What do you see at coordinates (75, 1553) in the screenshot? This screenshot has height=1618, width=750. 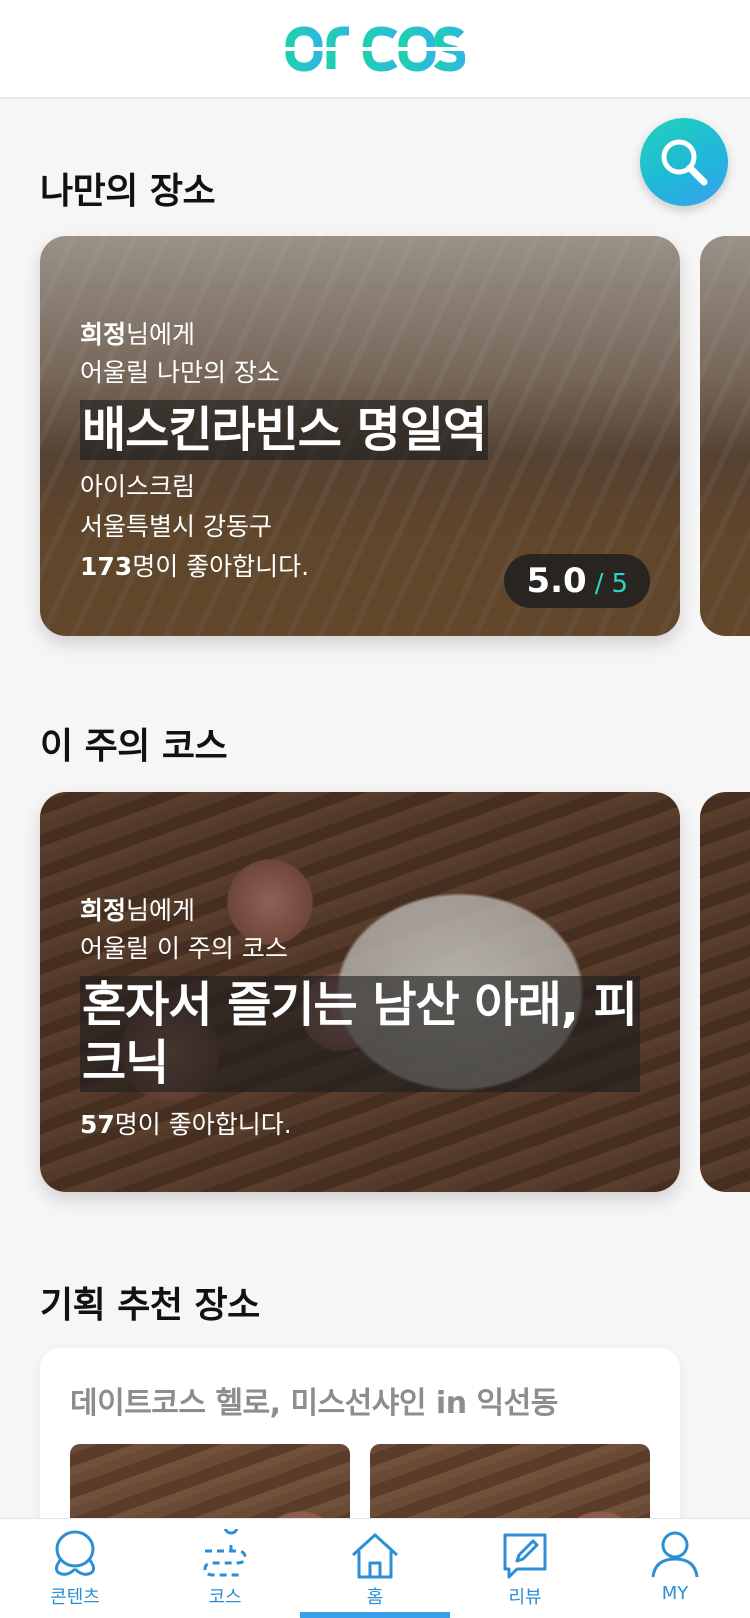 I see `contents-icon` at bounding box center [75, 1553].